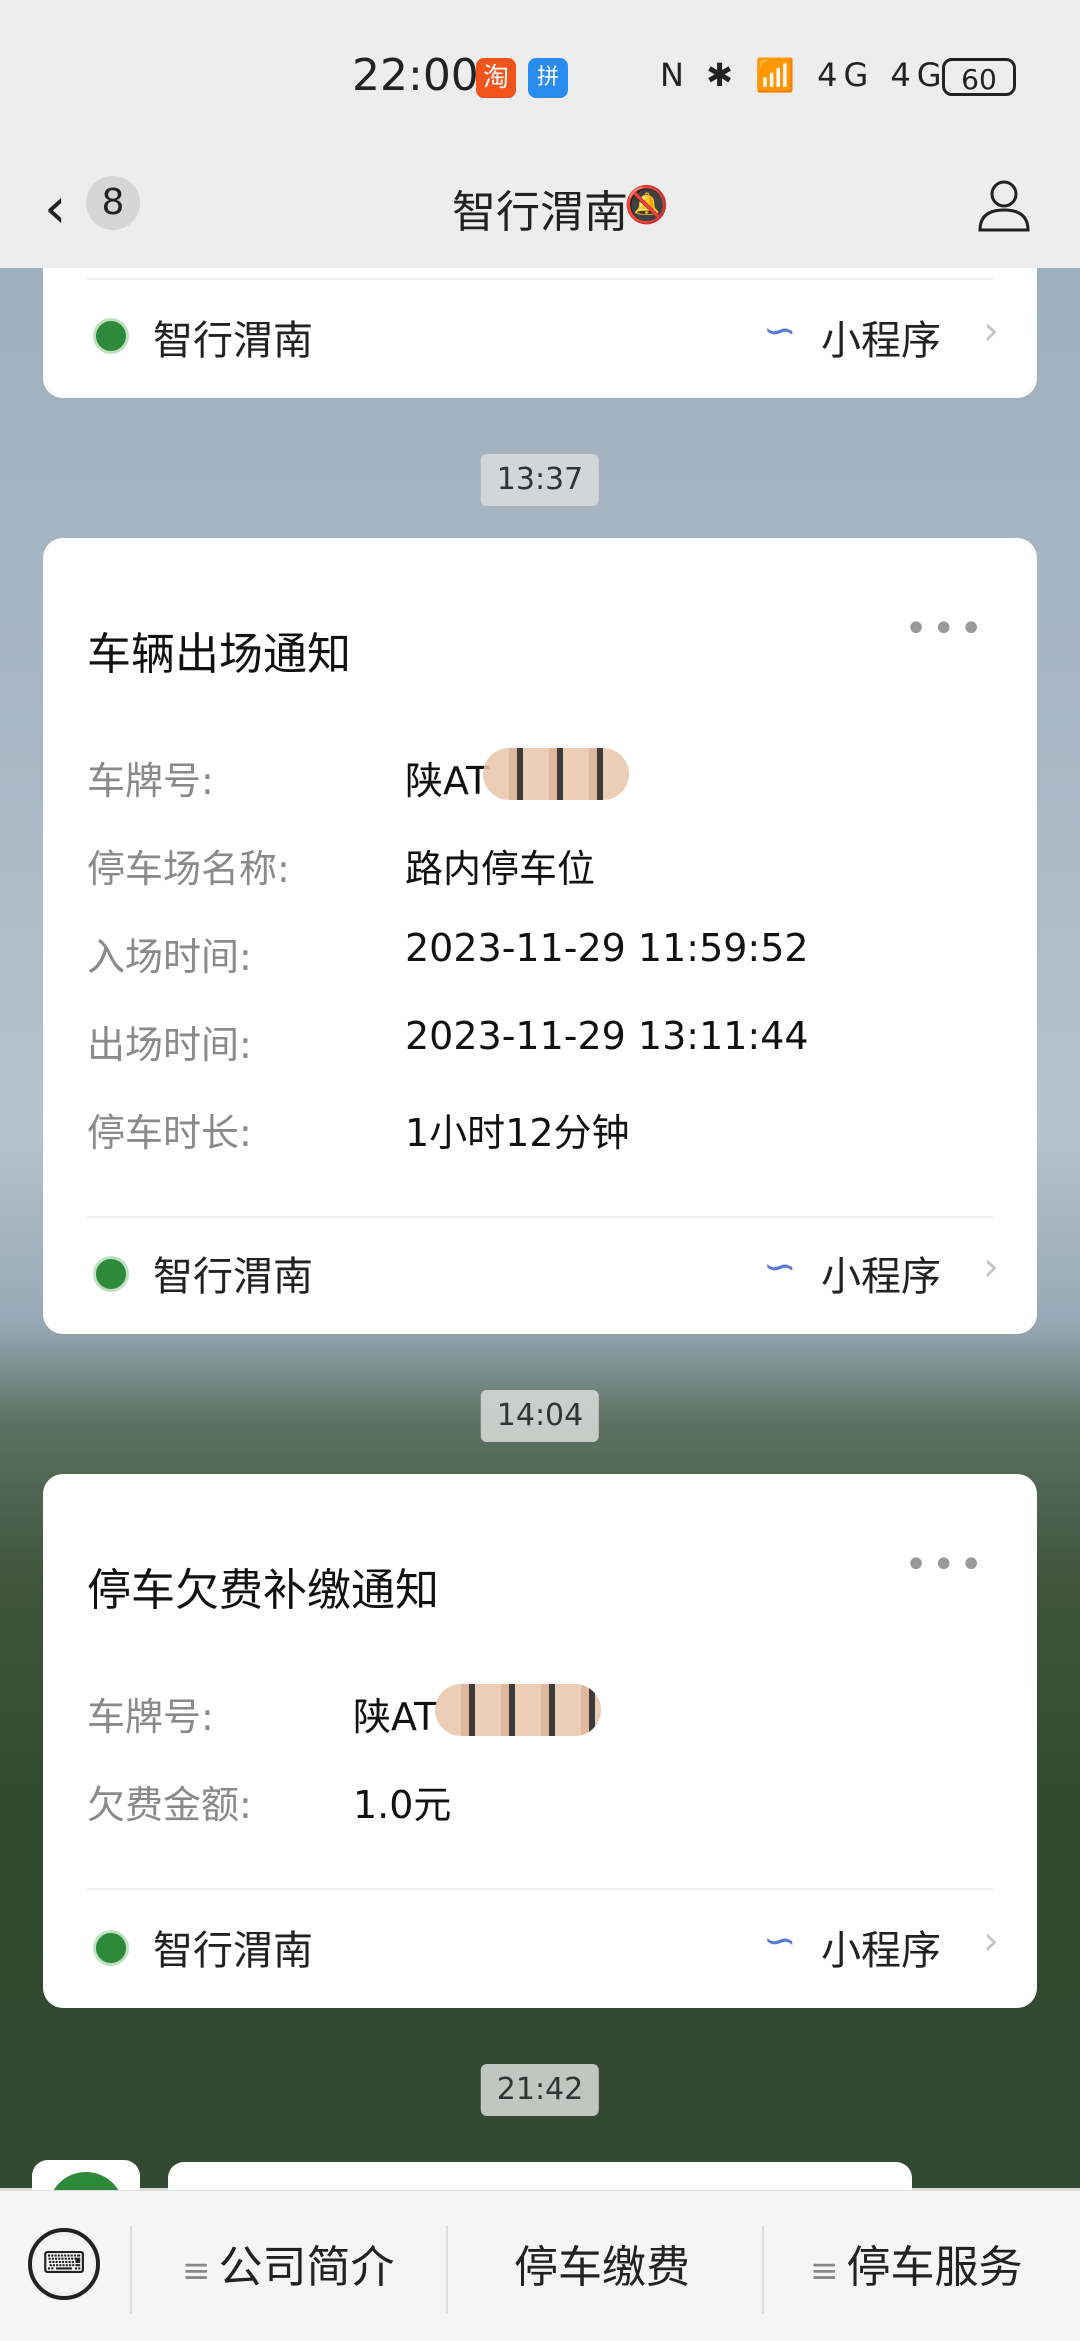 The height and width of the screenshot is (2341, 1080). I want to click on lot-name-label: 停车场名称:, so click(188, 869).